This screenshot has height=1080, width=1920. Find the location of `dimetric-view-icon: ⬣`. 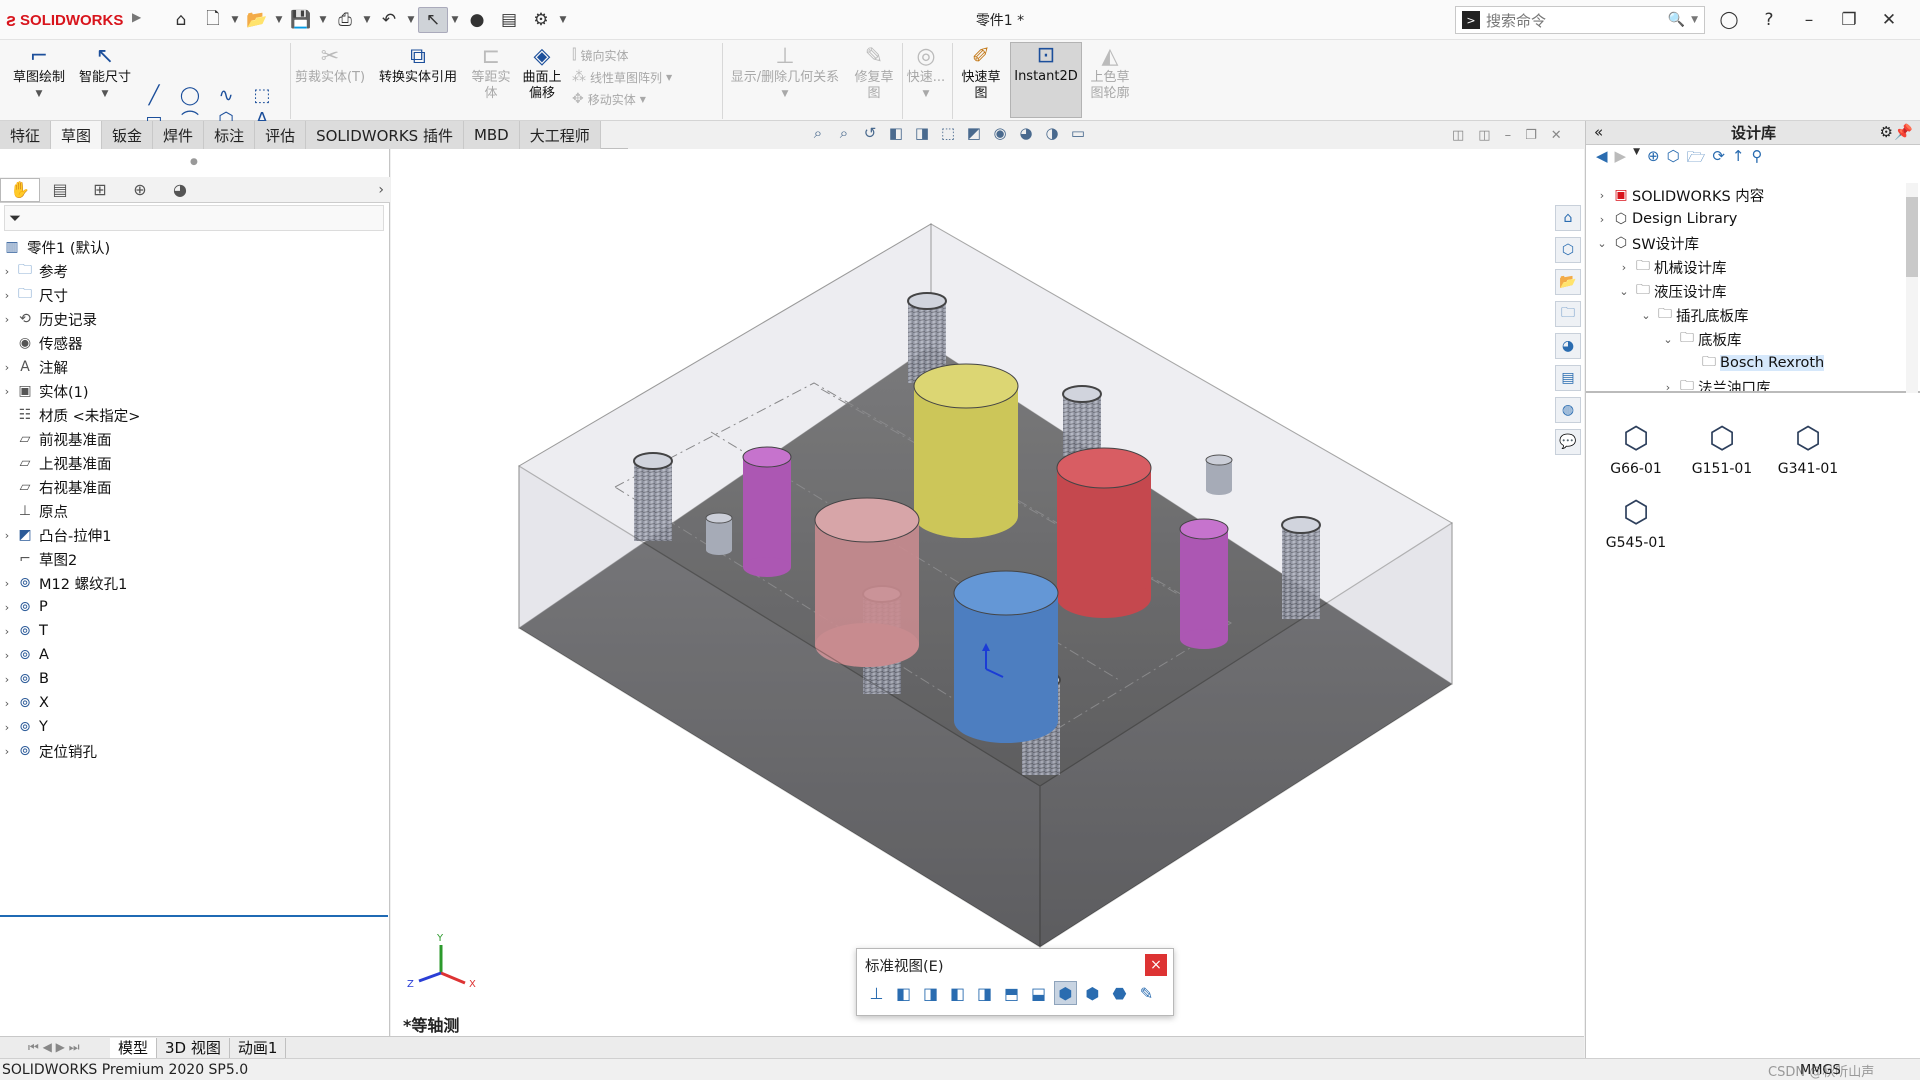

dimetric-view-icon: ⬣ is located at coordinates (1119, 993).